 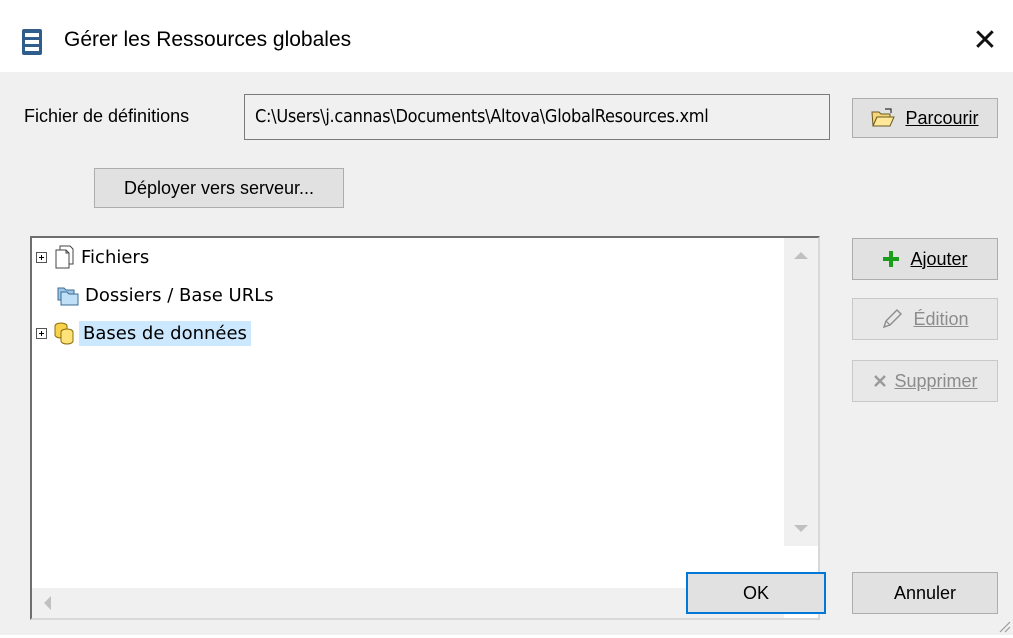 What do you see at coordinates (208, 39) in the screenshot?
I see `window-title: Gérer les Ressources globales` at bounding box center [208, 39].